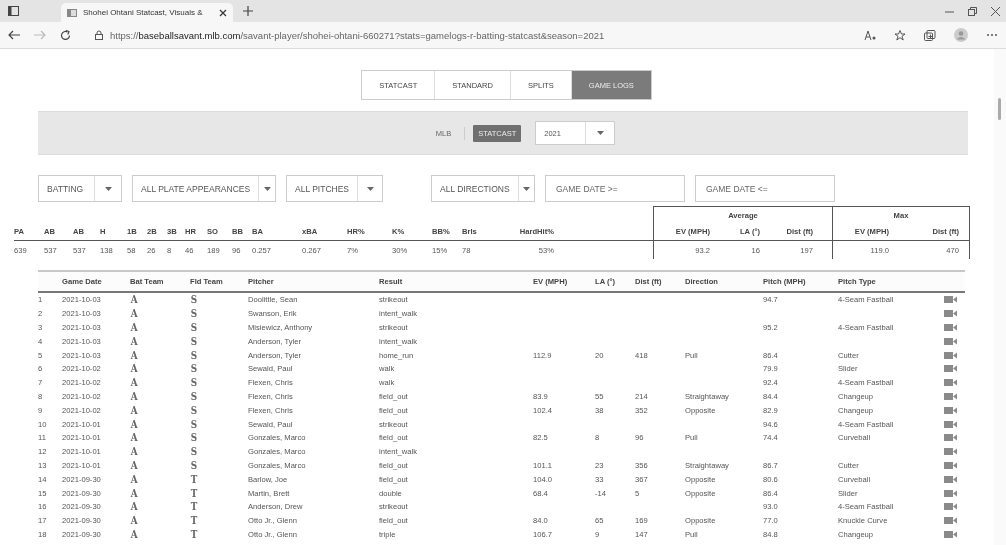 The image size is (1006, 545). Describe the element at coordinates (40, 35) in the screenshot. I see `forward-icon` at that location.